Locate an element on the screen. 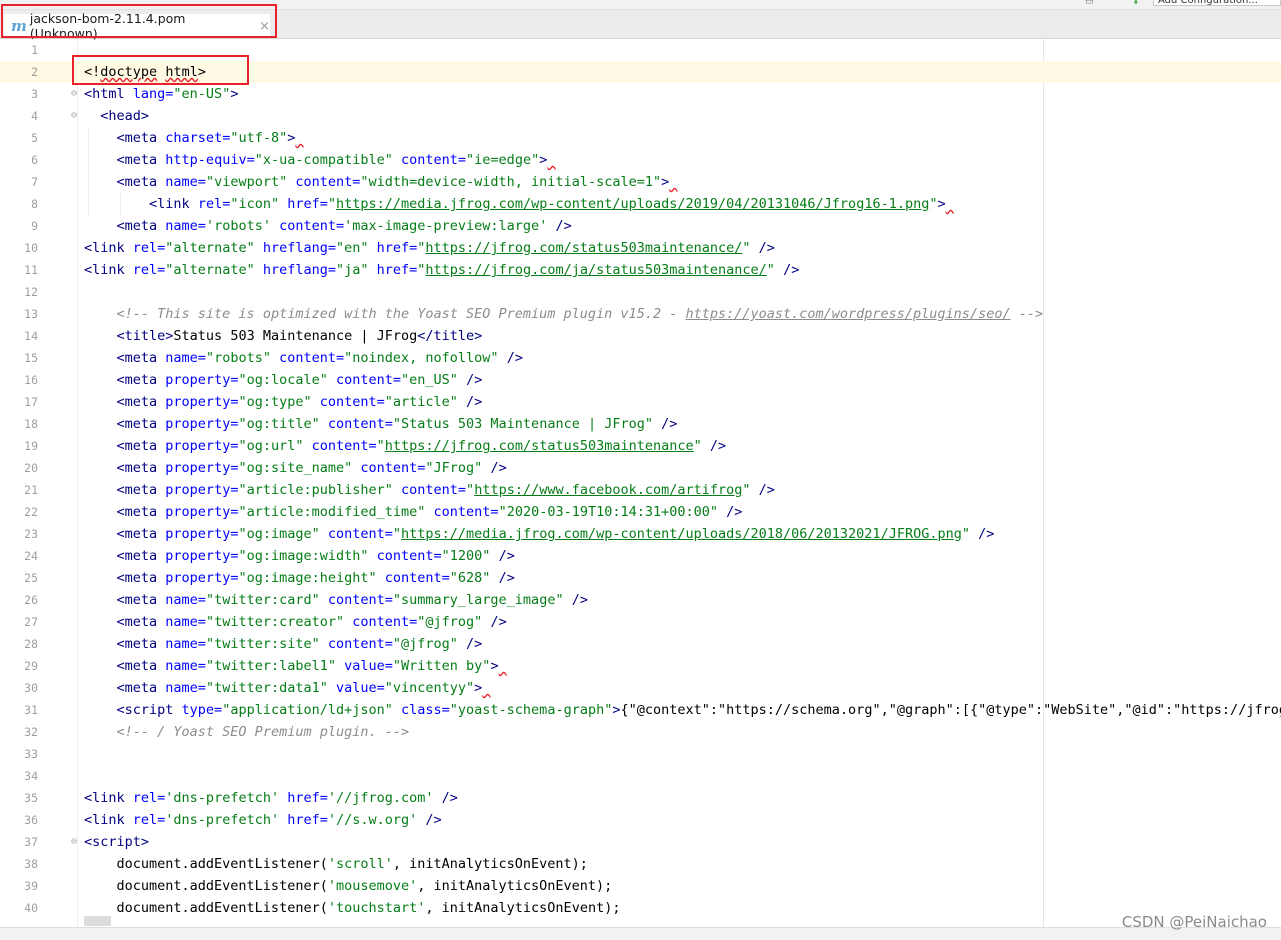  code-line: 2 <!doctype html> is located at coordinates (640, 72).